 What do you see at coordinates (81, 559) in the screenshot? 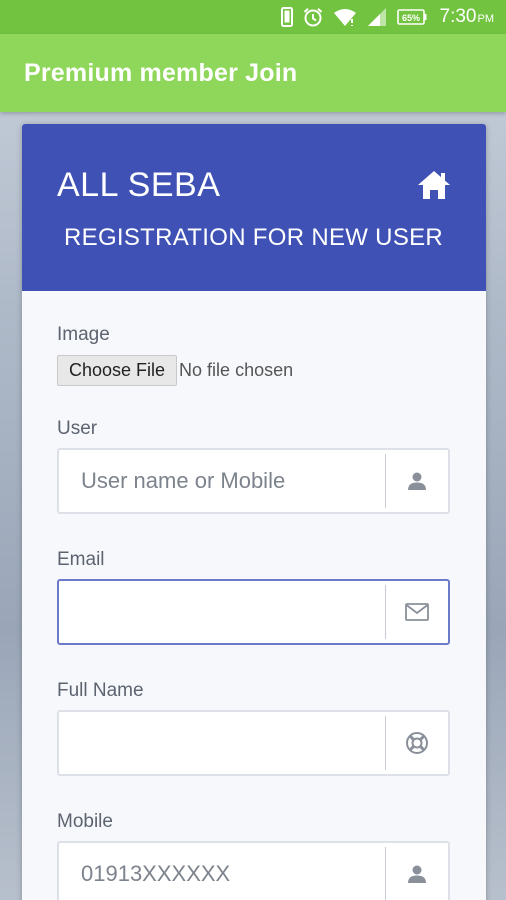
I see `email-label: Email` at bounding box center [81, 559].